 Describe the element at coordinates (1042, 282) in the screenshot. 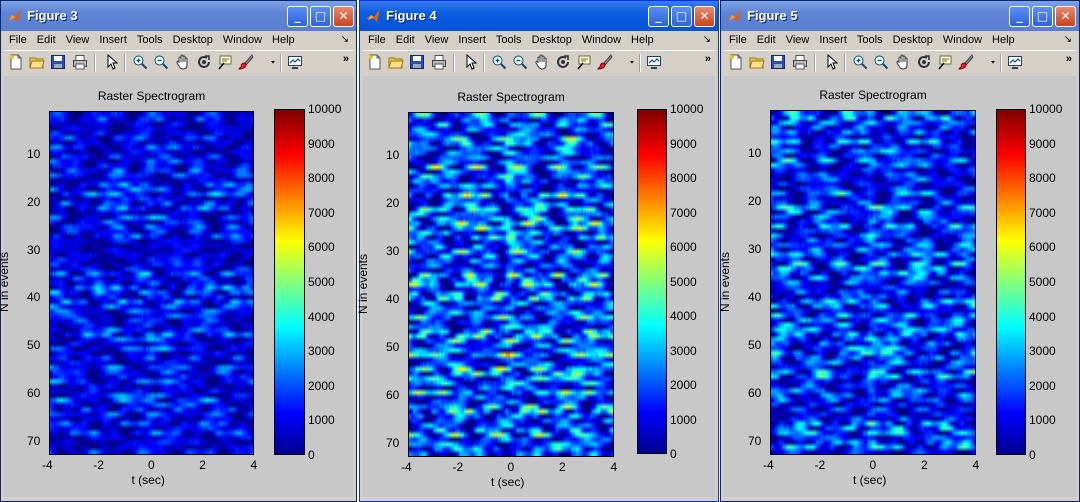

I see `colorbar-tick-label: 5000` at that location.